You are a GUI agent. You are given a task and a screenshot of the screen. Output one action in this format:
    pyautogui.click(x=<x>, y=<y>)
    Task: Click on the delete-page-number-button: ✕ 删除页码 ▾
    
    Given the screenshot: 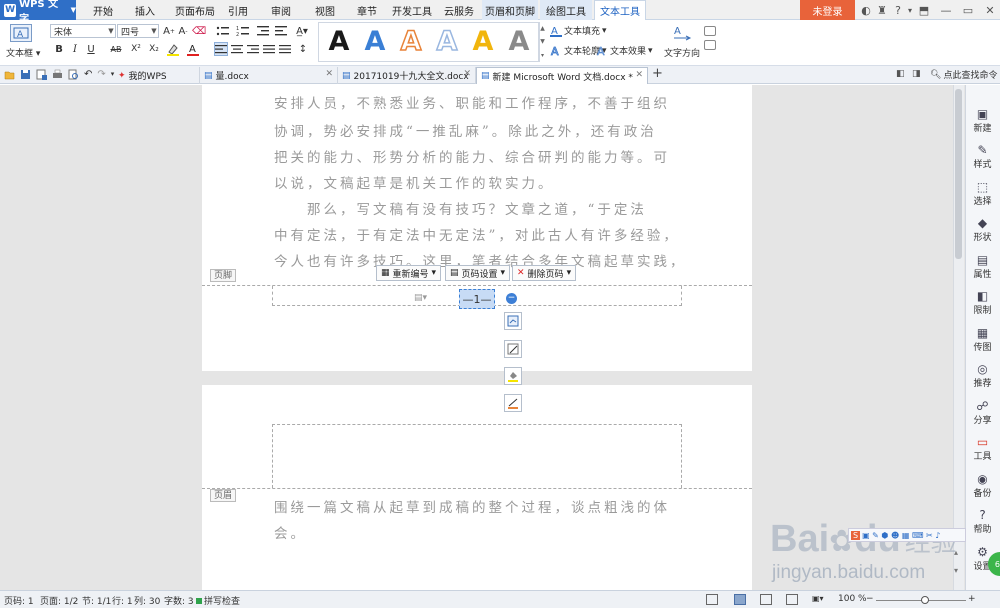 What is the action you would take?
    pyautogui.click(x=544, y=273)
    